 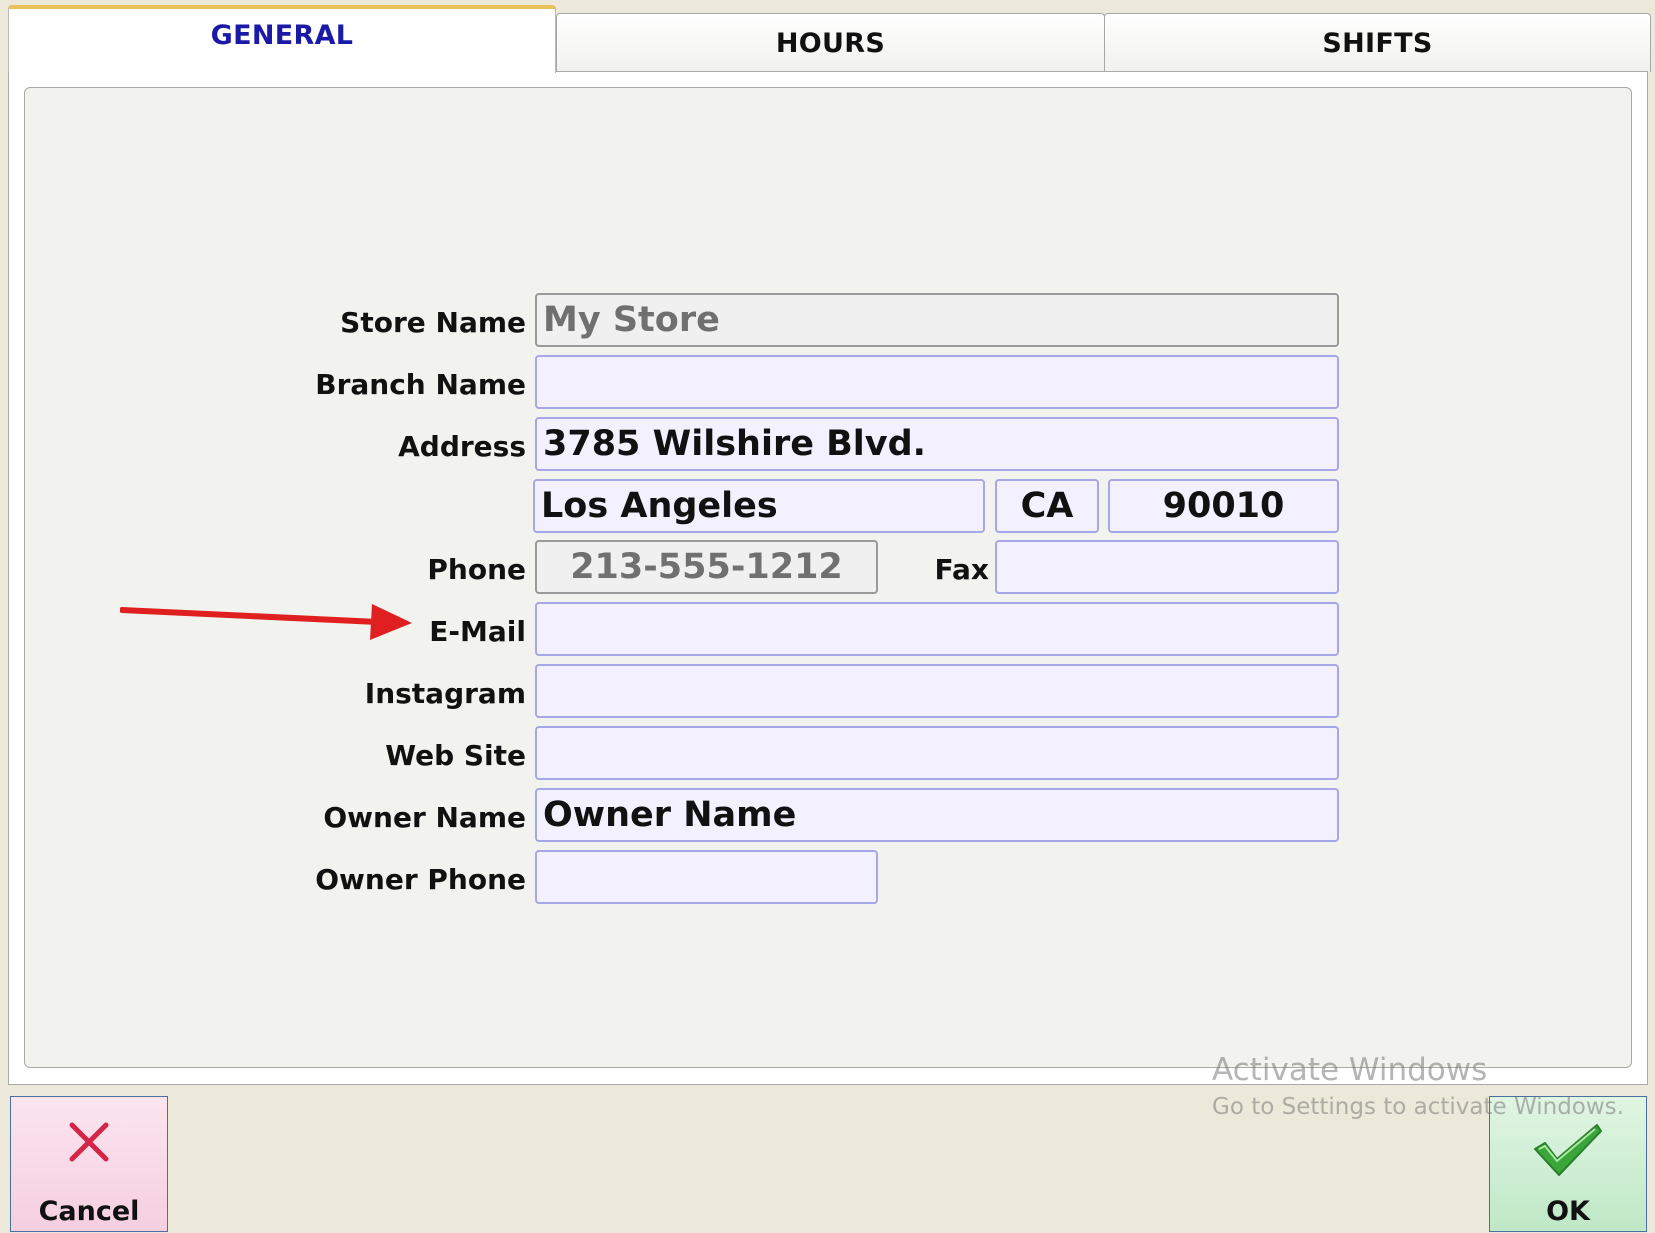 I want to click on activation-watermark-title: Activate Windows, so click(x=1350, y=1070).